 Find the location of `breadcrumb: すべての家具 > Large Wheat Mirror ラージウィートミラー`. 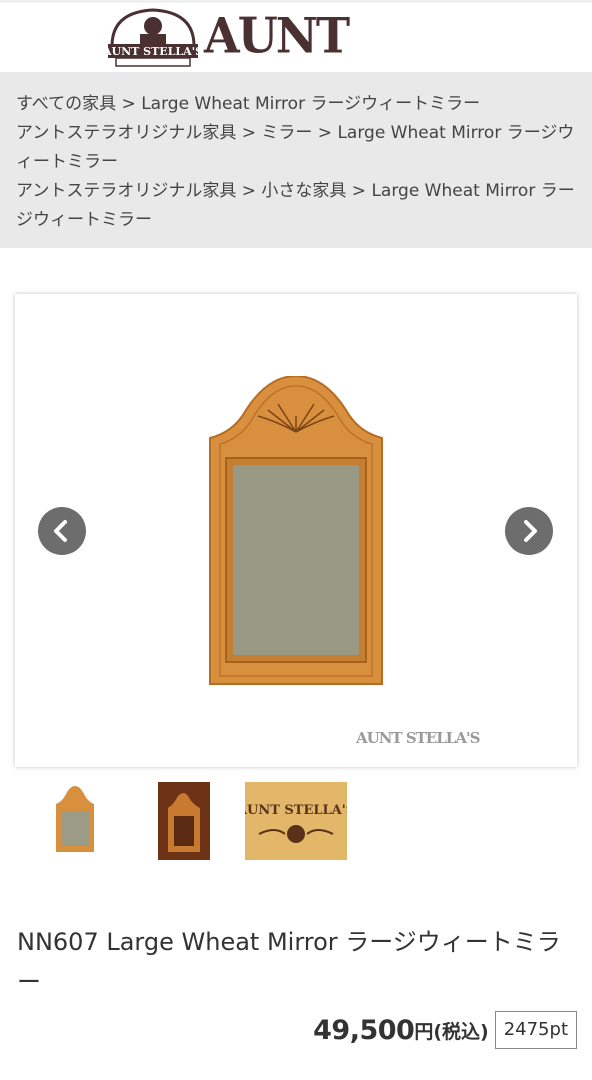

breadcrumb: すべての家具 > Large Wheat Mirror ラージウィートミラー is located at coordinates (296, 104).